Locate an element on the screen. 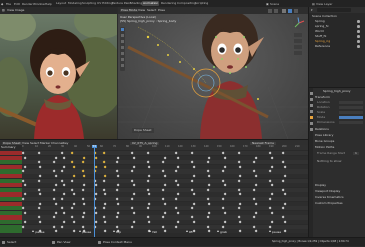  constraint-tab-icon is located at coordinates (311, 129).